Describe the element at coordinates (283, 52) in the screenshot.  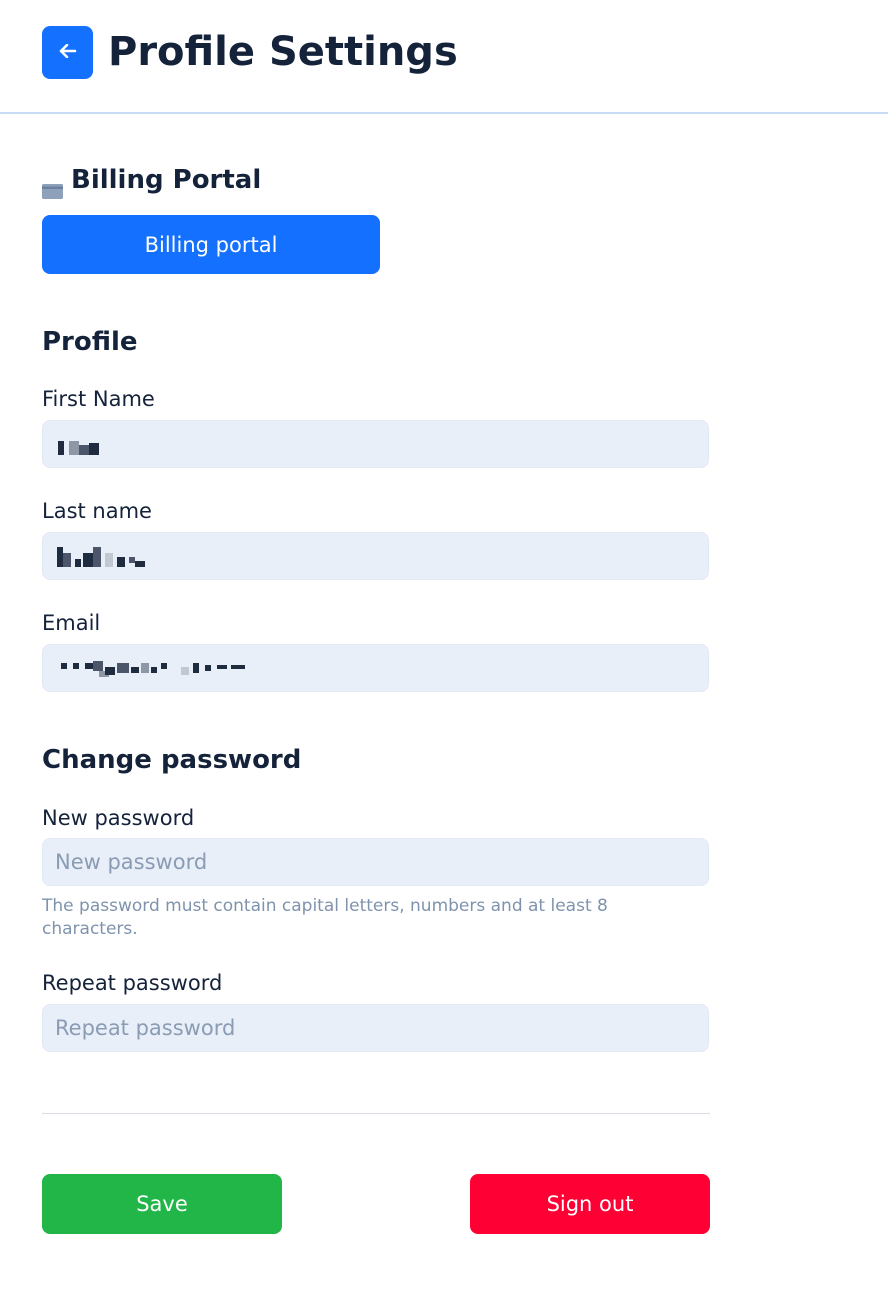
I see `page-title: Profile Settings` at that location.